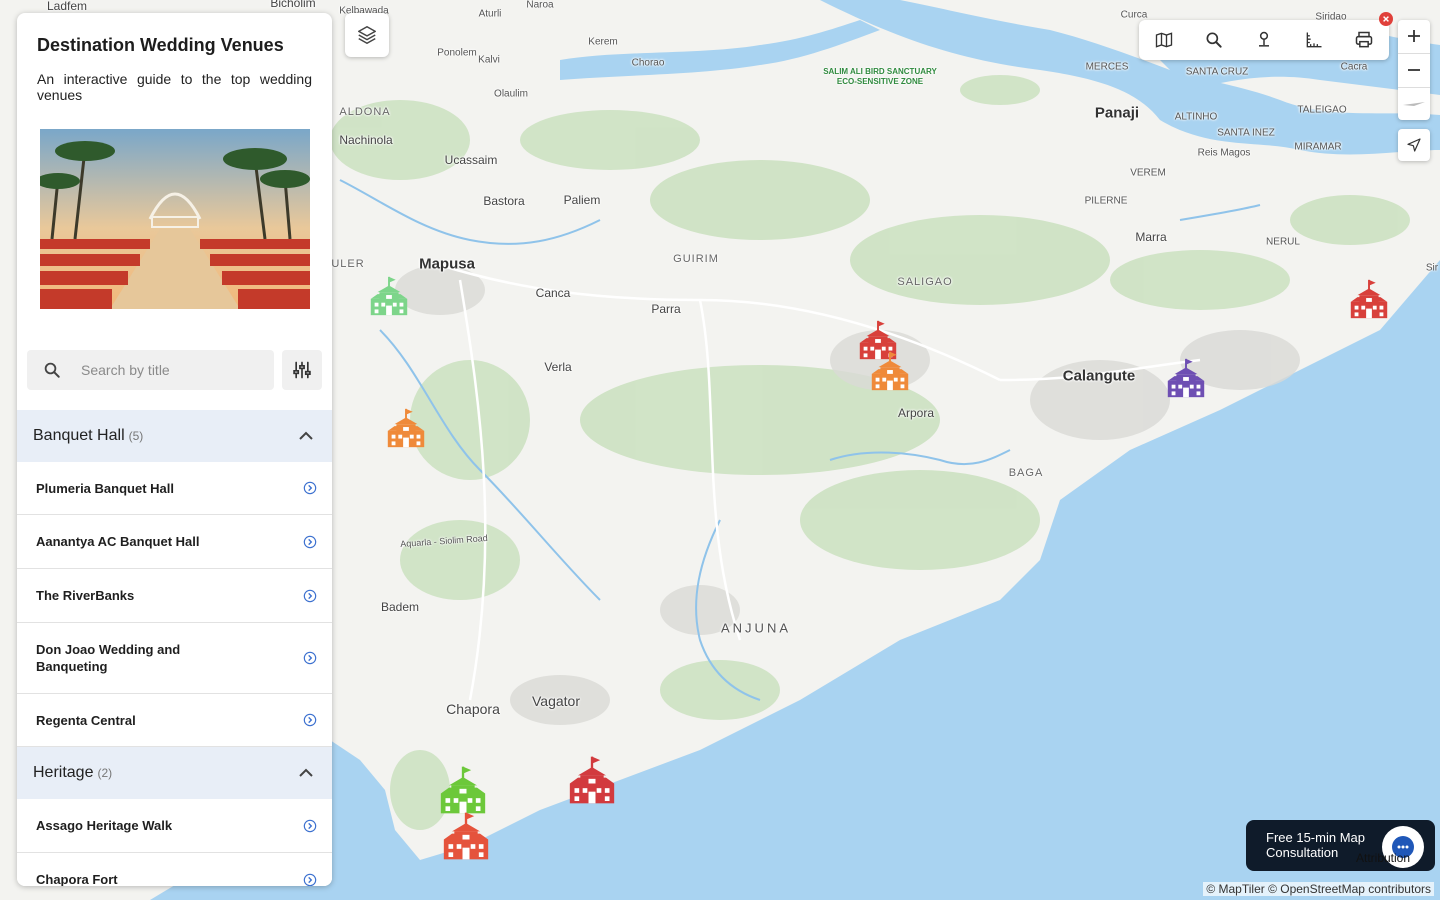  I want to click on search-box, so click(150, 370).